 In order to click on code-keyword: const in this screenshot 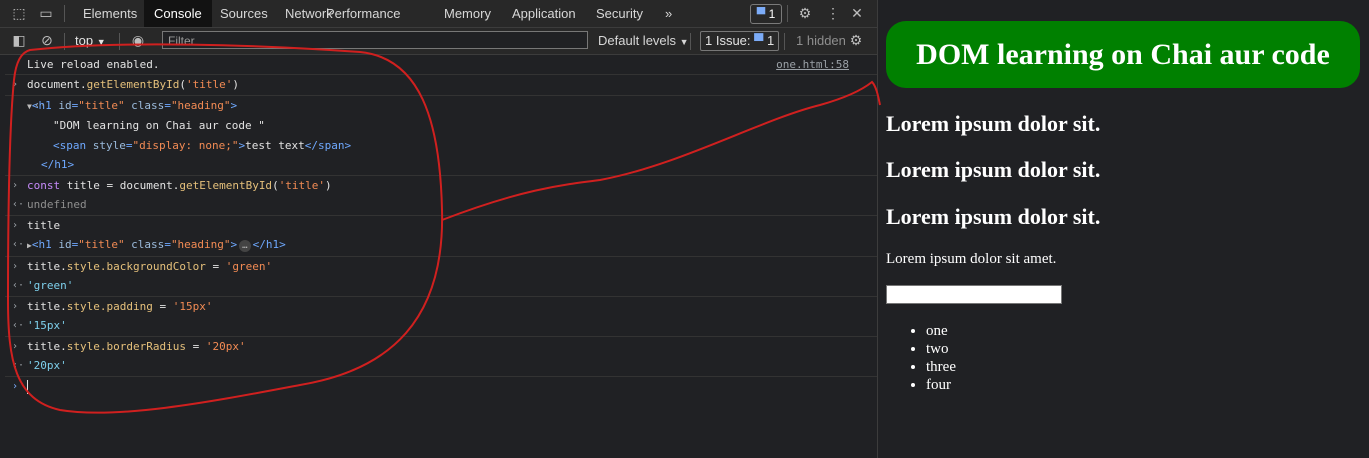, I will do `click(44, 185)`.